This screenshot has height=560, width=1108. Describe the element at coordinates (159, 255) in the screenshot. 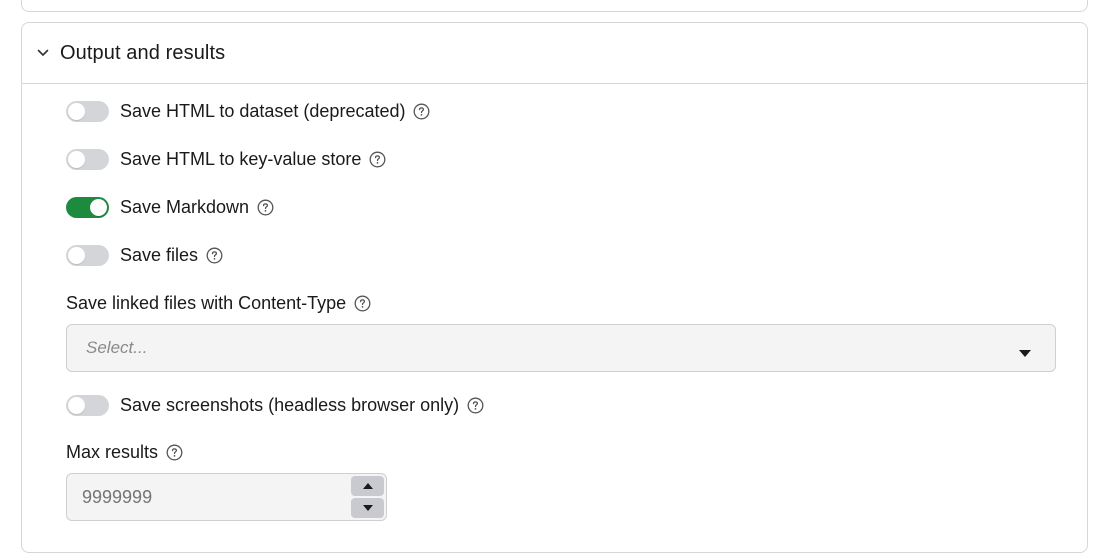

I see `toggle-label: Save files` at that location.